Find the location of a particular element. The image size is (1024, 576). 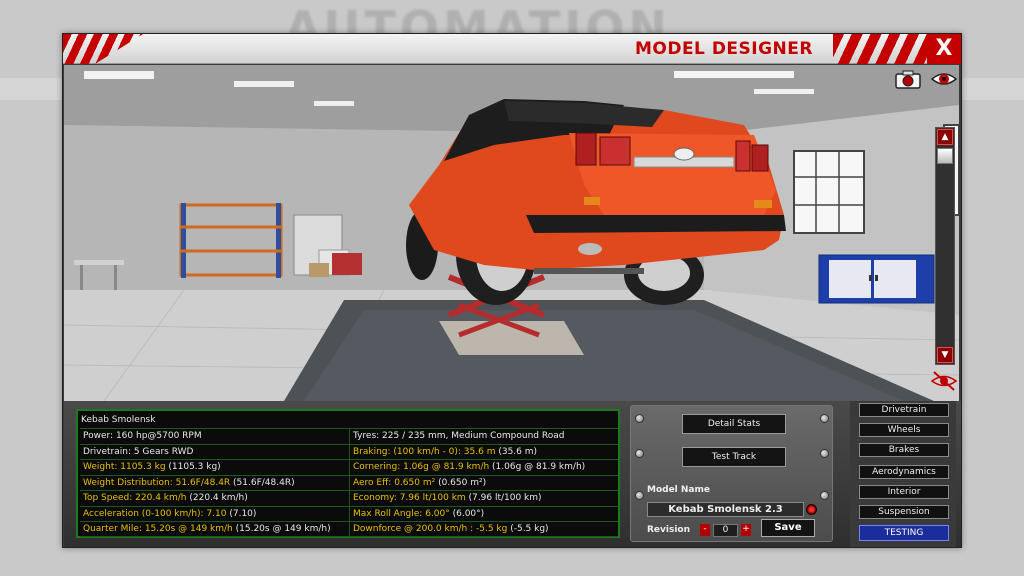

stat-braking: Braking: (100 km/h - 0): 35.6 m (35.6 m) is located at coordinates (483, 451).